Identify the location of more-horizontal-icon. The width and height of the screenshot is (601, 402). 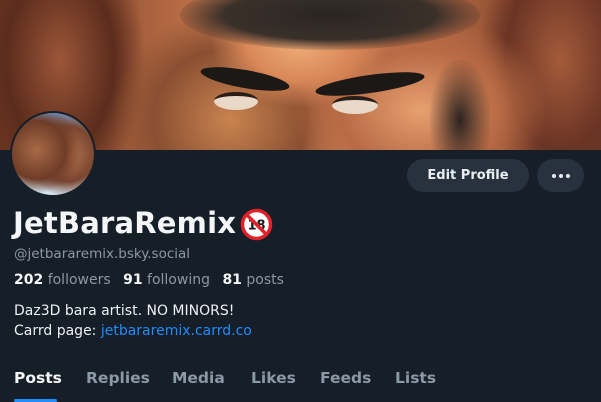
(553, 175).